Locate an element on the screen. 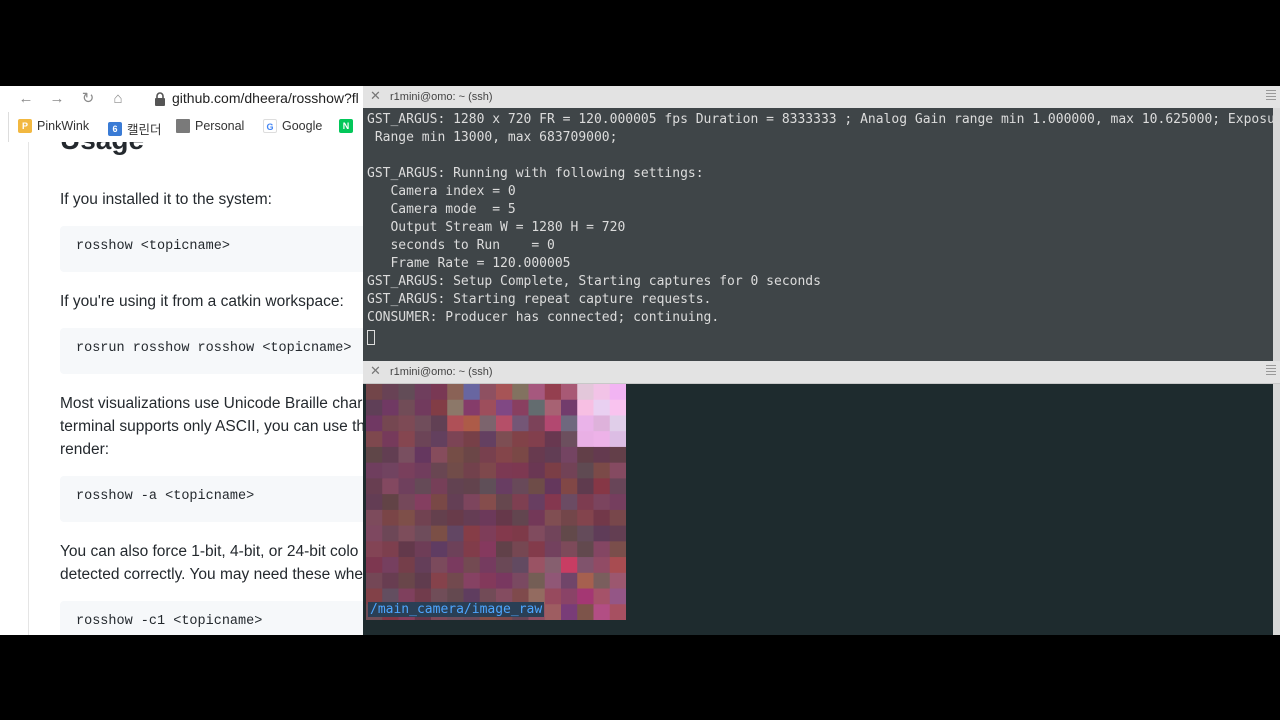 The width and height of the screenshot is (1280, 720). code-block: rosshow -c1 <topicname> is located at coordinates (211, 618).